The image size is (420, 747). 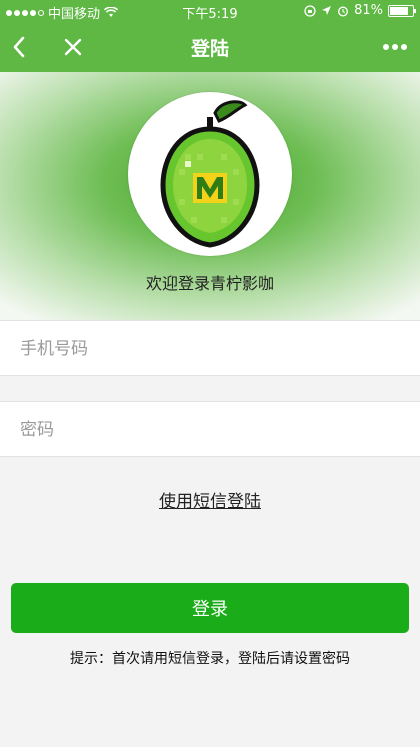 I want to click on status-bar: 中国移动 下午5:19 81%, so click(x=210, y=11).